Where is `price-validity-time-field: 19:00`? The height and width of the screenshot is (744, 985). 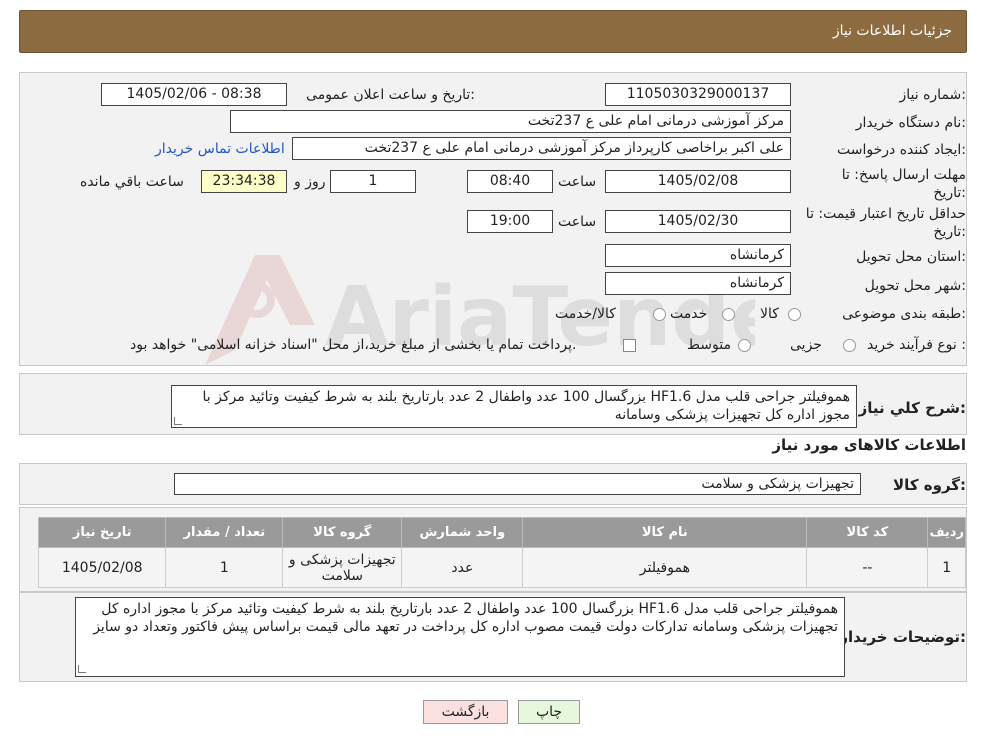
price-validity-time-field: 19:00 is located at coordinates (510, 221).